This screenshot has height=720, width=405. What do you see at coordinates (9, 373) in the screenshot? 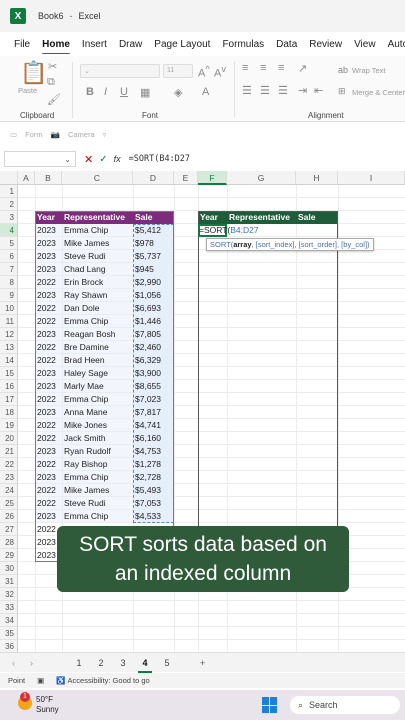
I see `row-header-15: 15` at bounding box center [9, 373].